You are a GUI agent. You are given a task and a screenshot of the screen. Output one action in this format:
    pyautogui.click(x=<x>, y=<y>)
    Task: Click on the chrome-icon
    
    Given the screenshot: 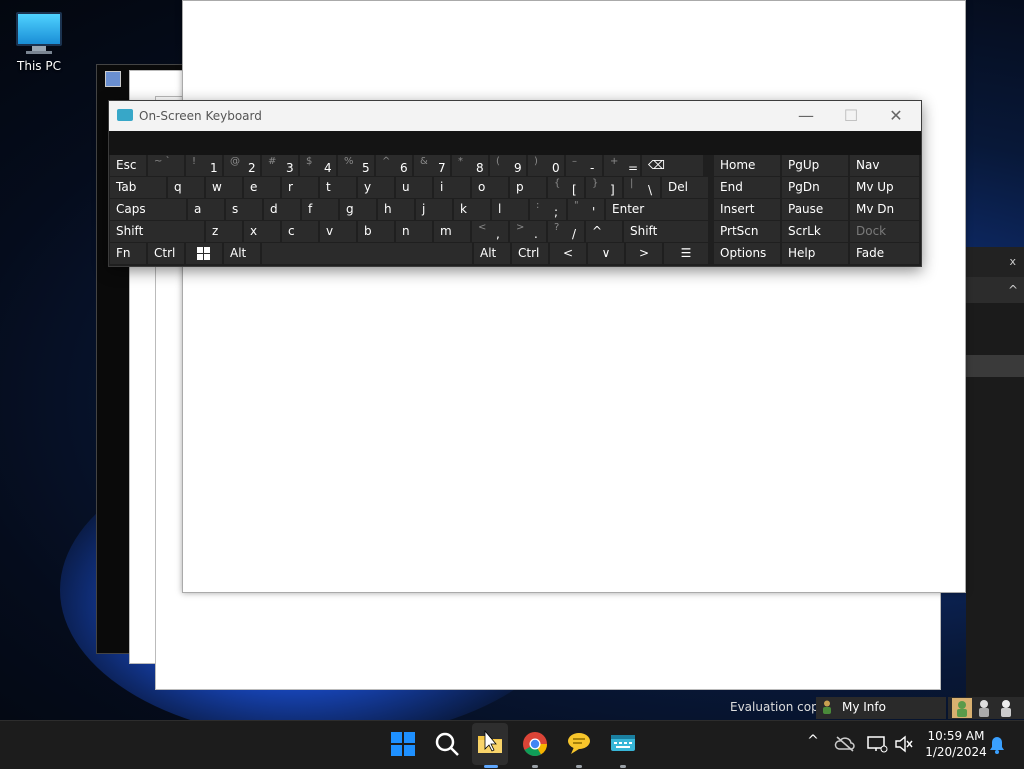 What is the action you would take?
    pyautogui.click(x=535, y=744)
    